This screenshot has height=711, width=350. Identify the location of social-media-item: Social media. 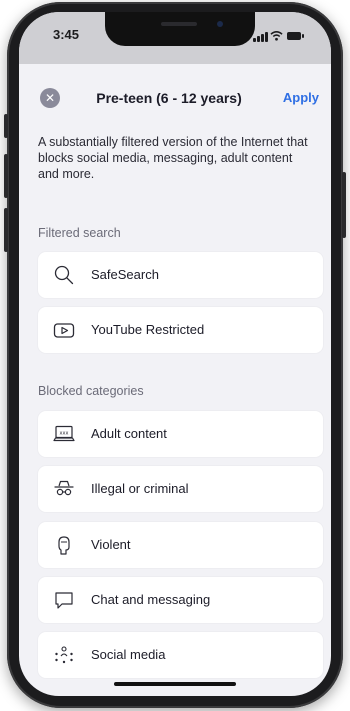
(180, 655).